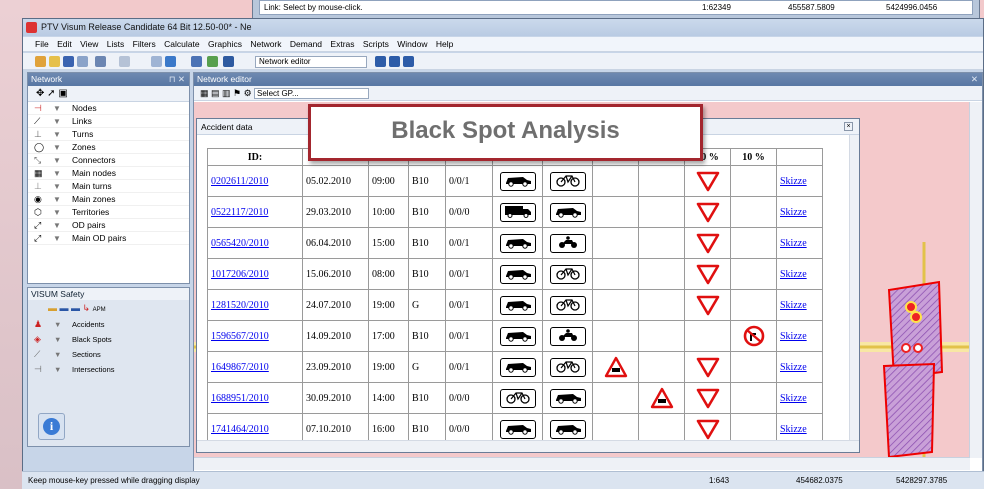  Describe the element at coordinates (240, 367) in the screenshot. I see `accident-id-link: 1649867/2010` at that location.